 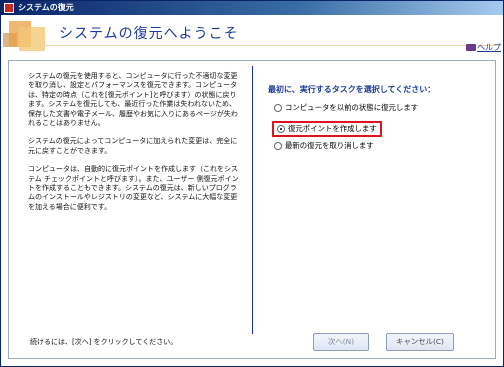 I want to click on option-label: 最新の復元を取り消します, so click(x=329, y=145).